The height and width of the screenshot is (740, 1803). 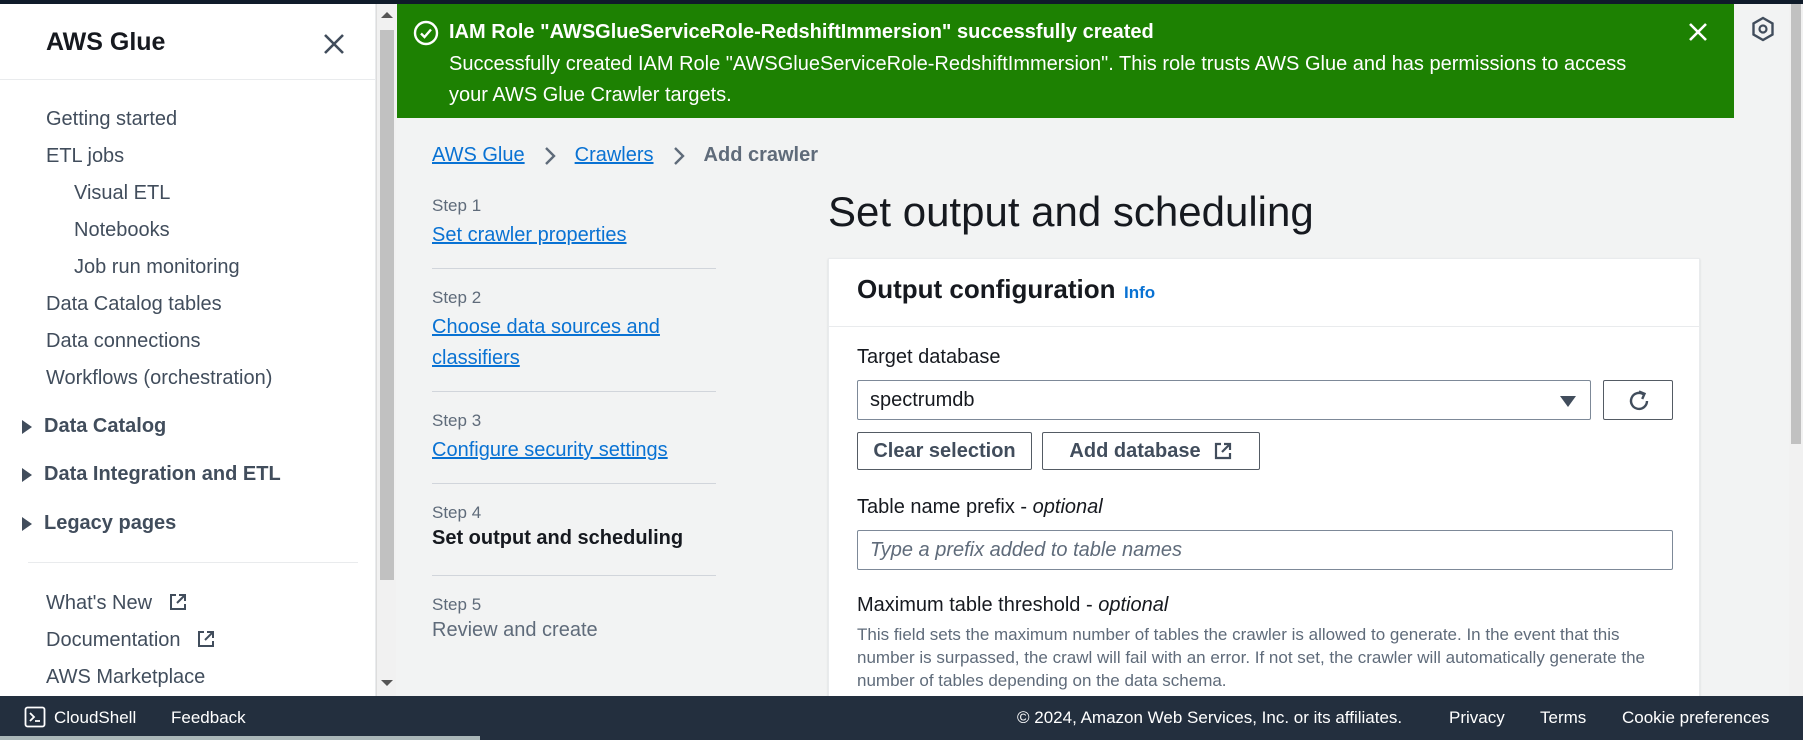 What do you see at coordinates (1224, 400) in the screenshot?
I see `target-database-select: spectrumdb` at bounding box center [1224, 400].